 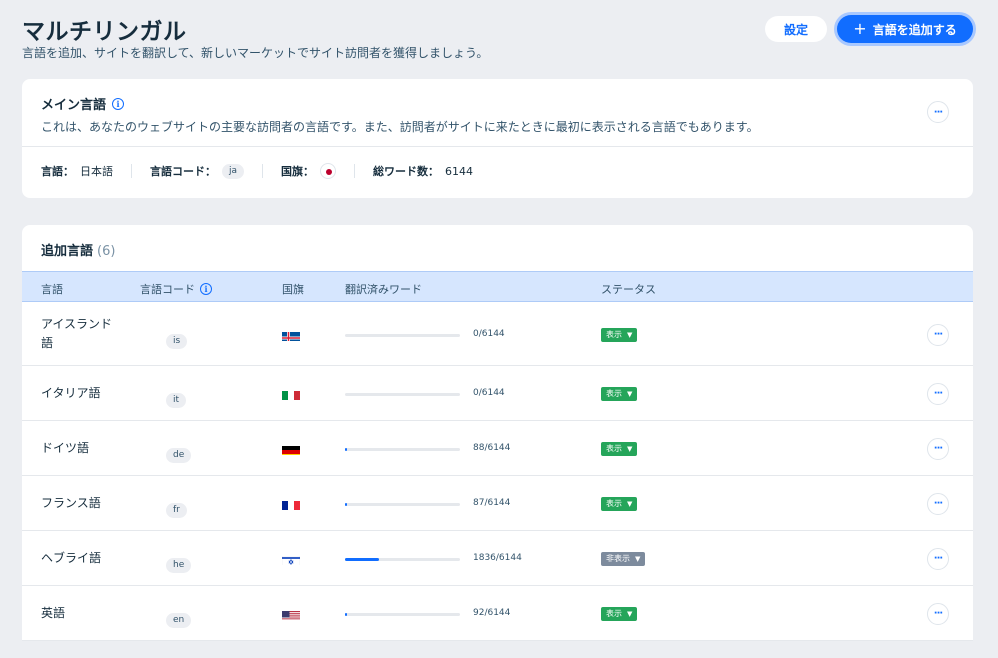 I want to click on table-row: イタリア語 it 0/6144 表示 ▼ ···, so click(x=497, y=393).